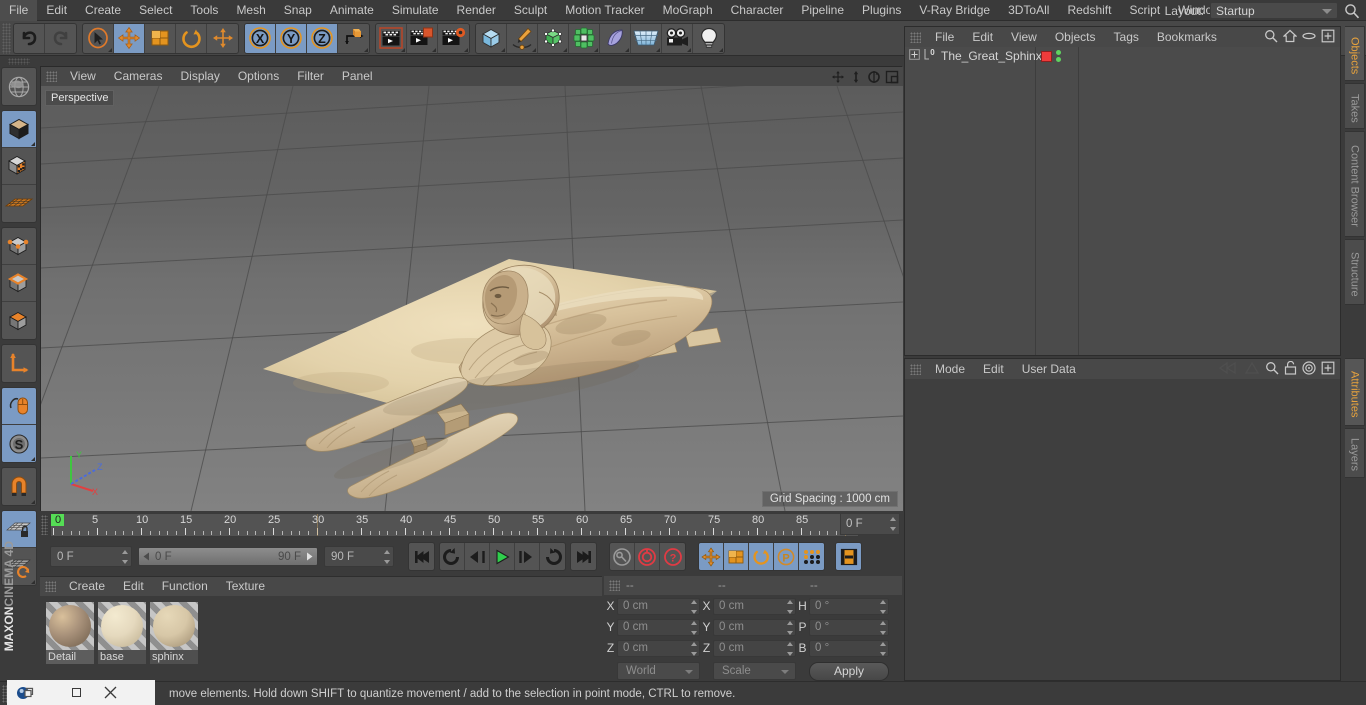 The image size is (1366, 705). What do you see at coordinates (658, 606) in the screenshot?
I see `position-x-field: 0 cm` at bounding box center [658, 606].